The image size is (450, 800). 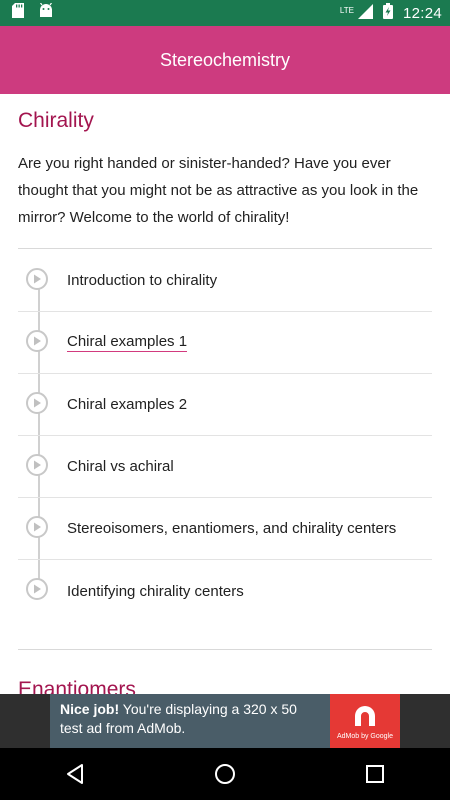 I want to click on page-title: Stereochemistry, so click(x=225, y=59).